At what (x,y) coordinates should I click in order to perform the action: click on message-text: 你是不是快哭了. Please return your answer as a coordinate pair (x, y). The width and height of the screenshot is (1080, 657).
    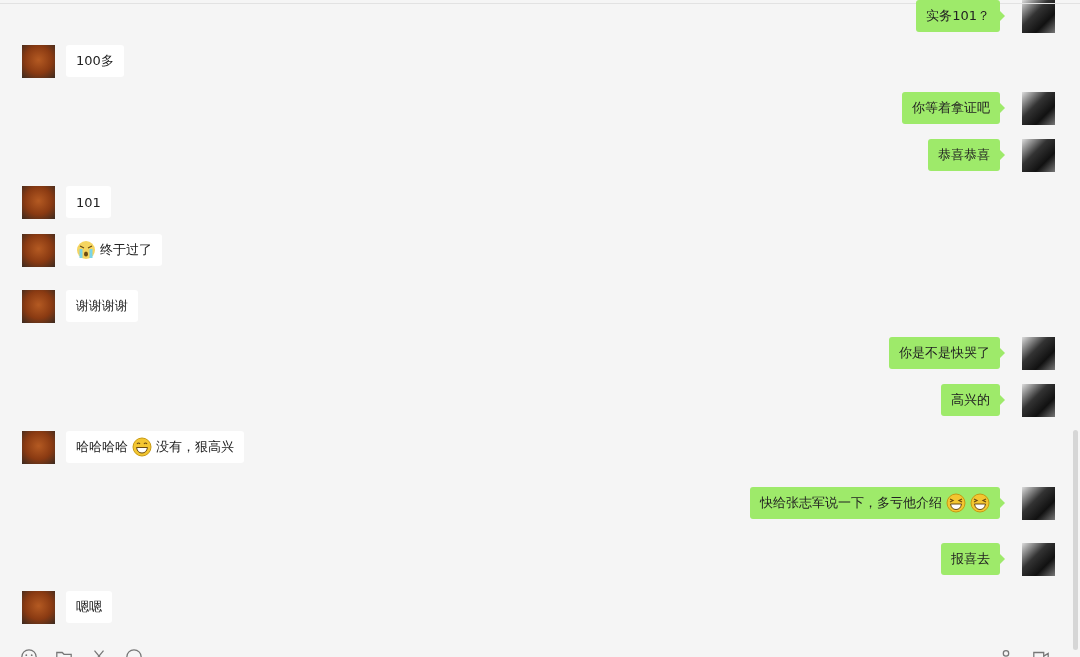
    Looking at the image, I should click on (944, 353).